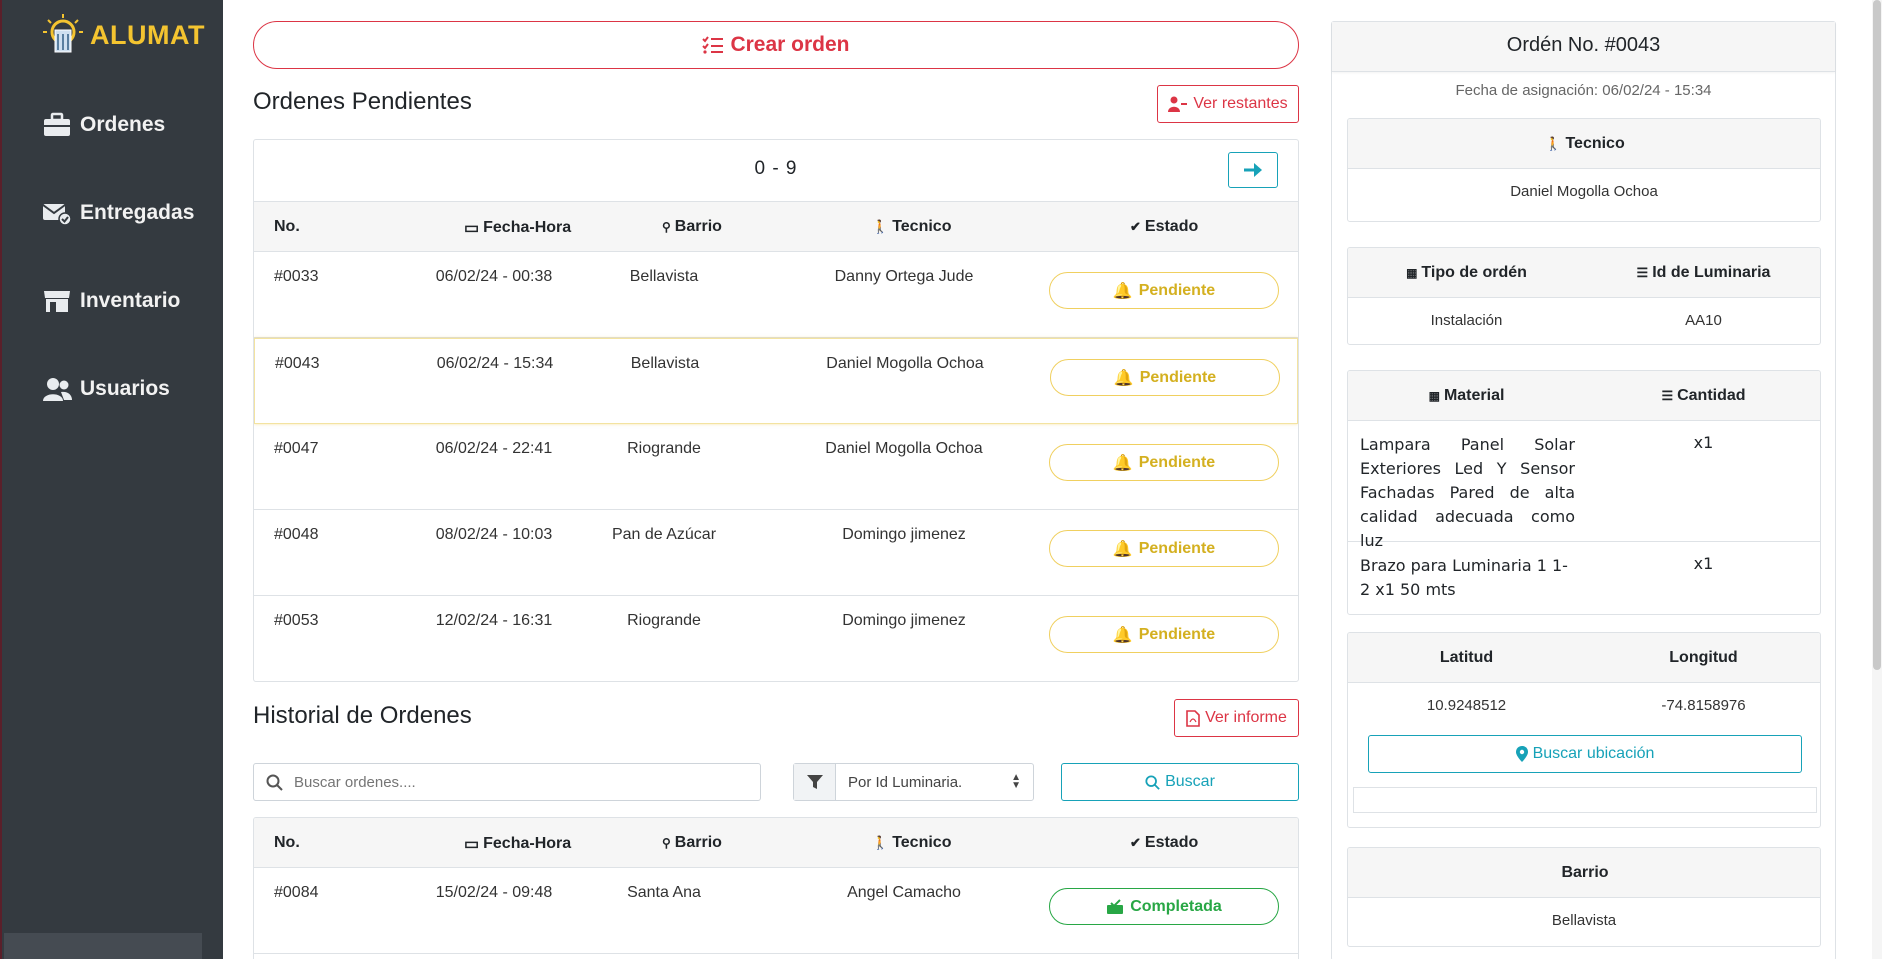  Describe the element at coordinates (1466, 396) in the screenshot. I see `material-heading: ▦ Material` at that location.